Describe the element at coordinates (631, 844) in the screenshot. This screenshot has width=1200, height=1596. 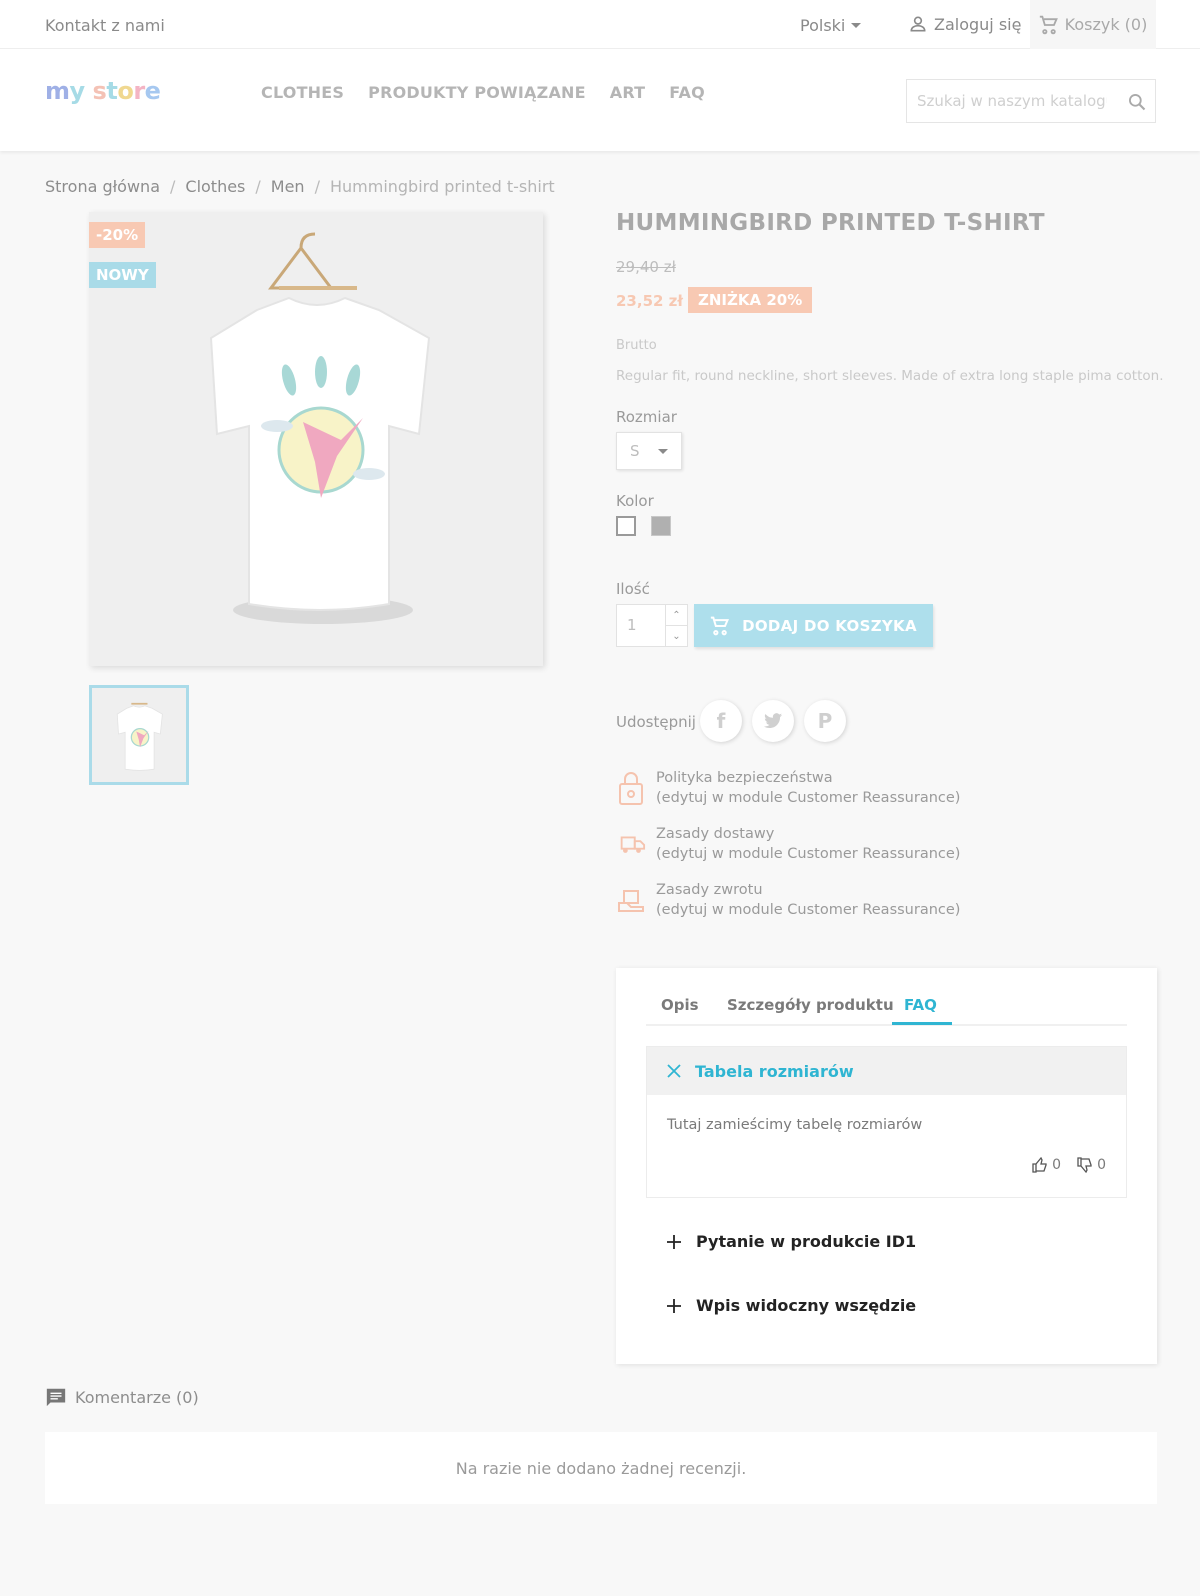
I see `truck-icon` at that location.